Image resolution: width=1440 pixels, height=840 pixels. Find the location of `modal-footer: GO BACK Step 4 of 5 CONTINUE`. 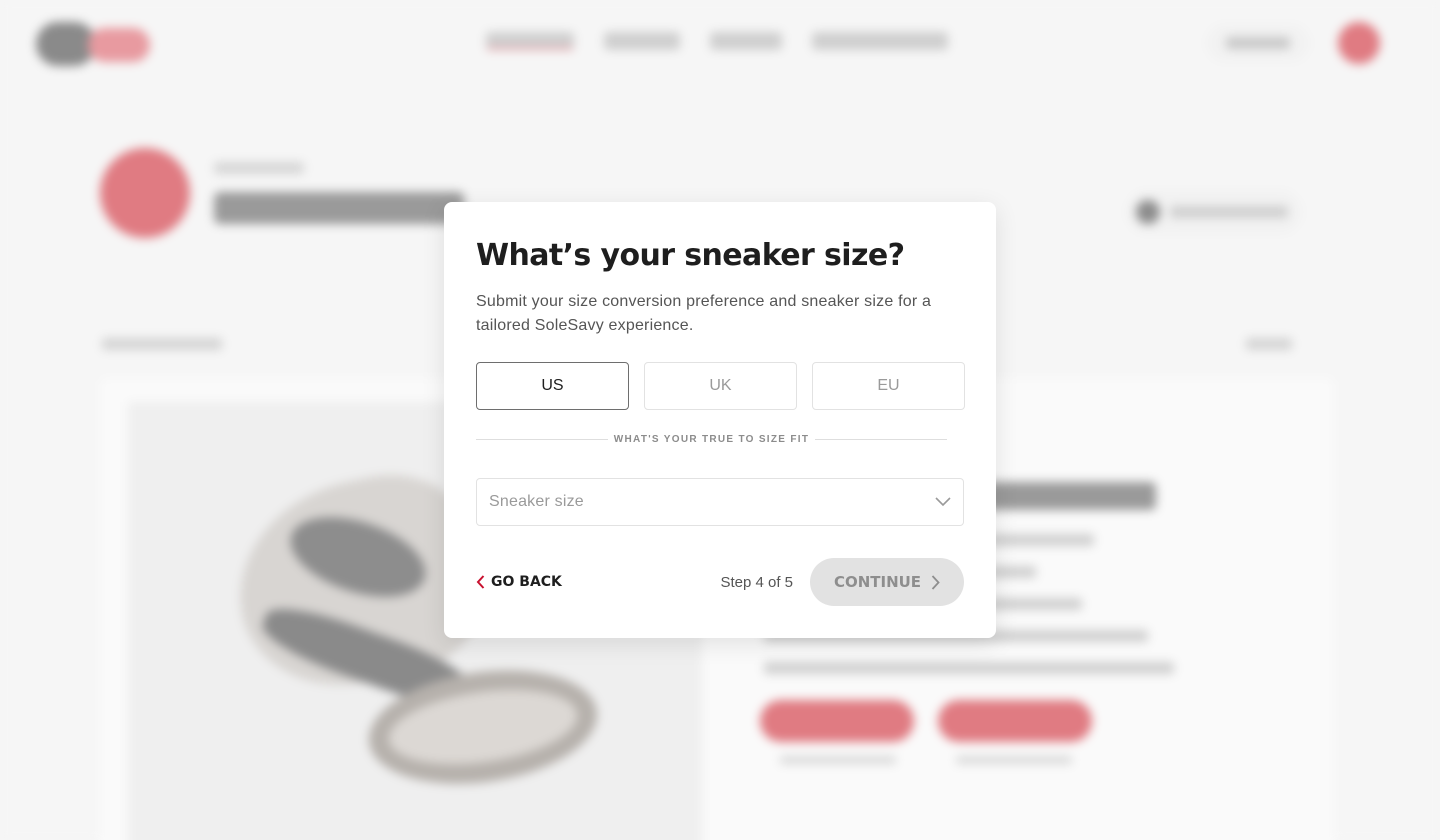

modal-footer: GO BACK Step 4 of 5 CONTINUE is located at coordinates (720, 582).